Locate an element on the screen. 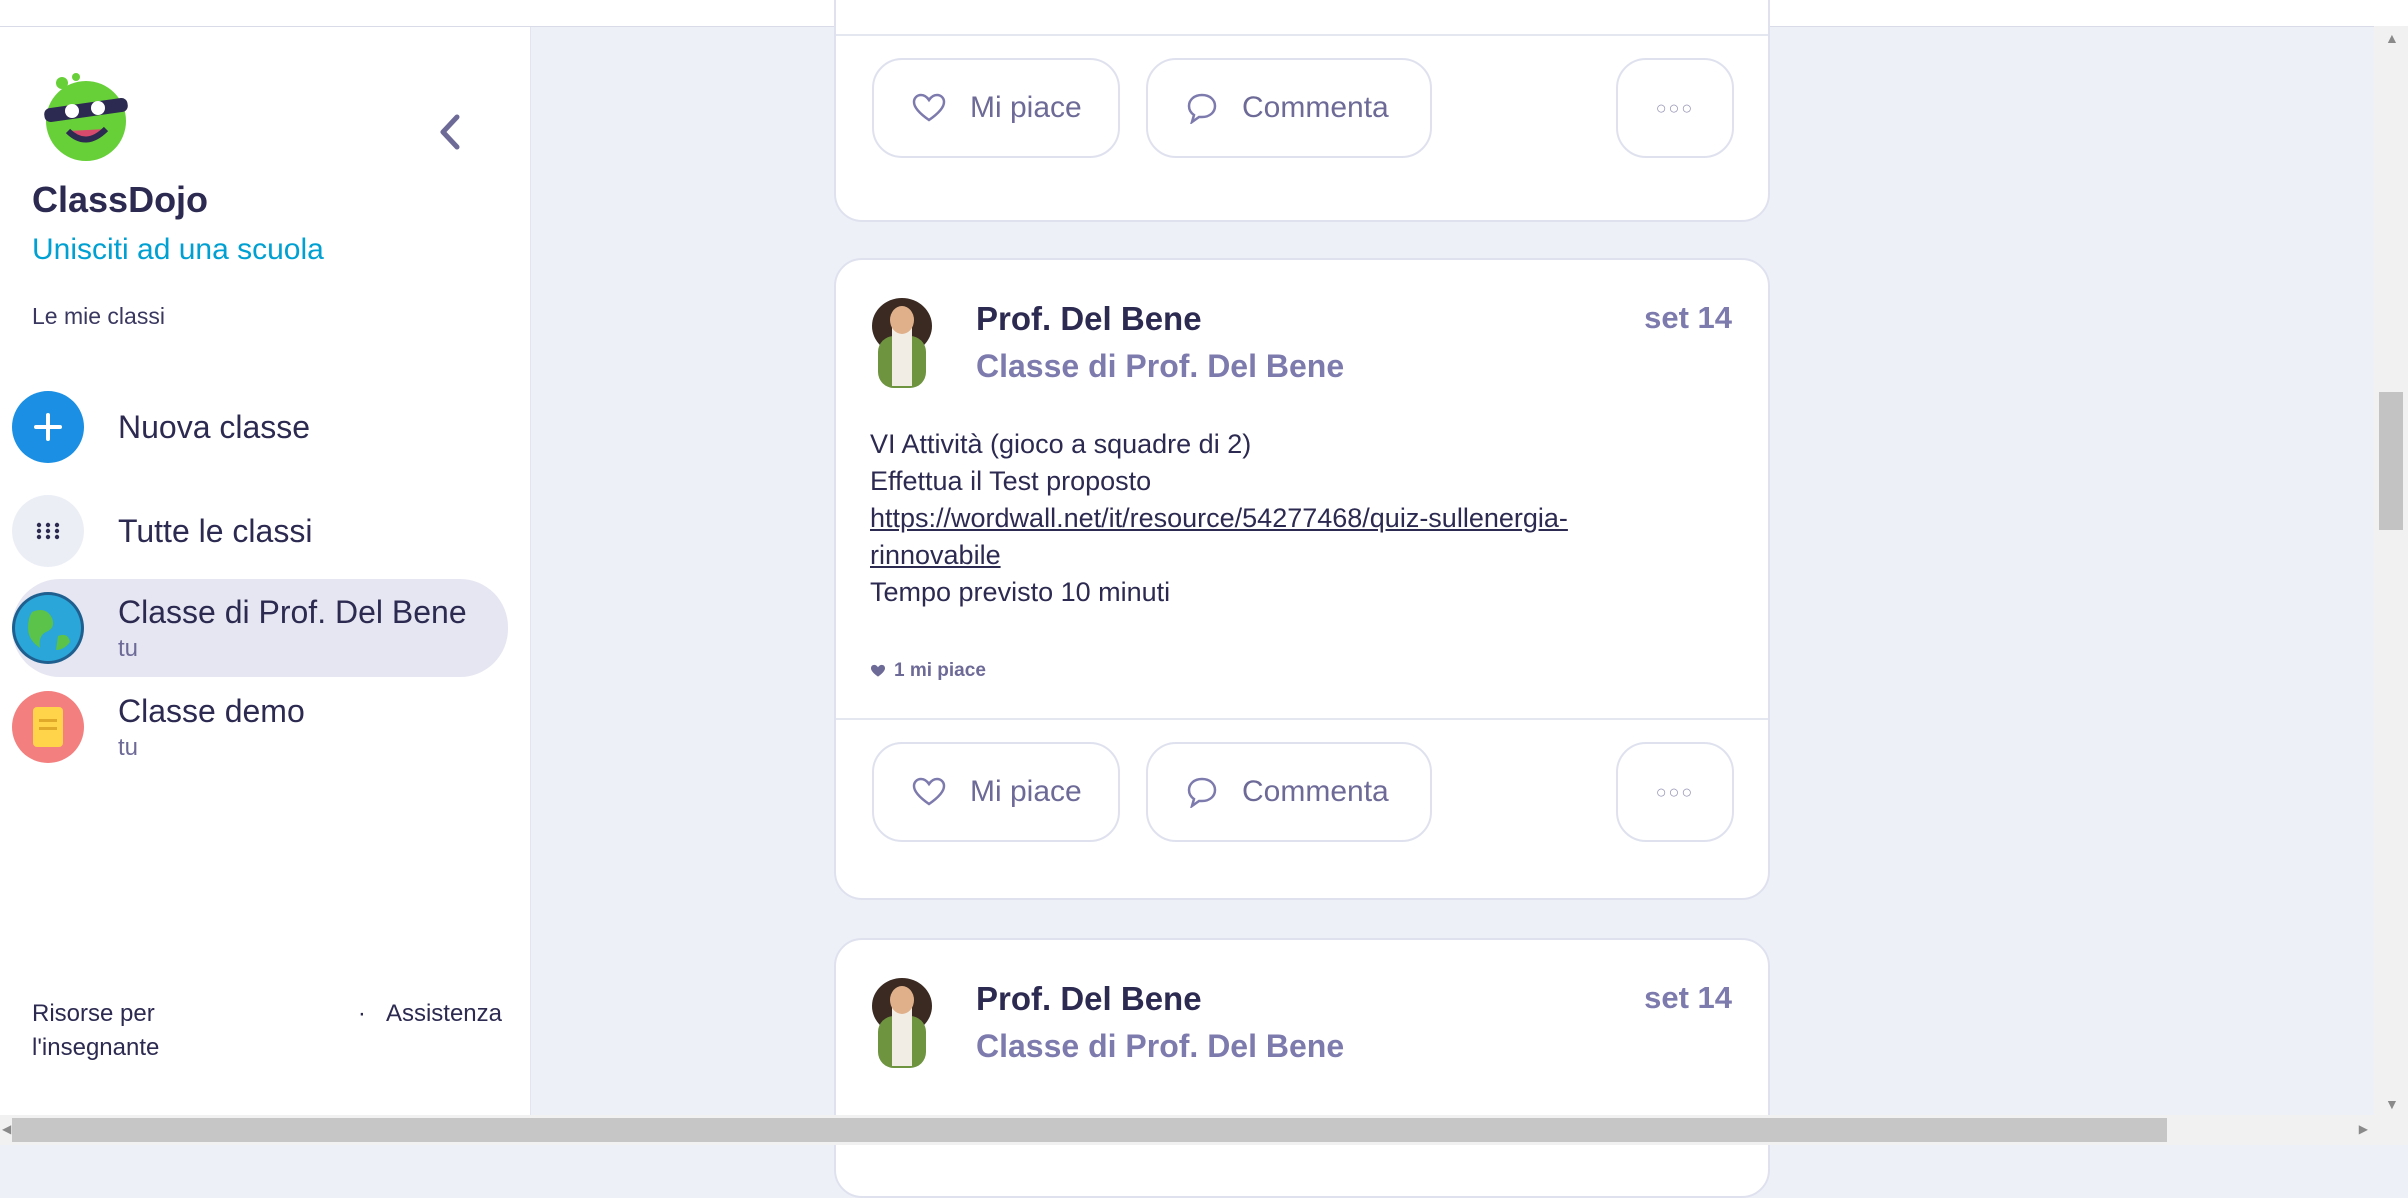 This screenshot has width=2408, height=1198. sidebar-item-all-classes: Tutte le classi is located at coordinates (260, 531).